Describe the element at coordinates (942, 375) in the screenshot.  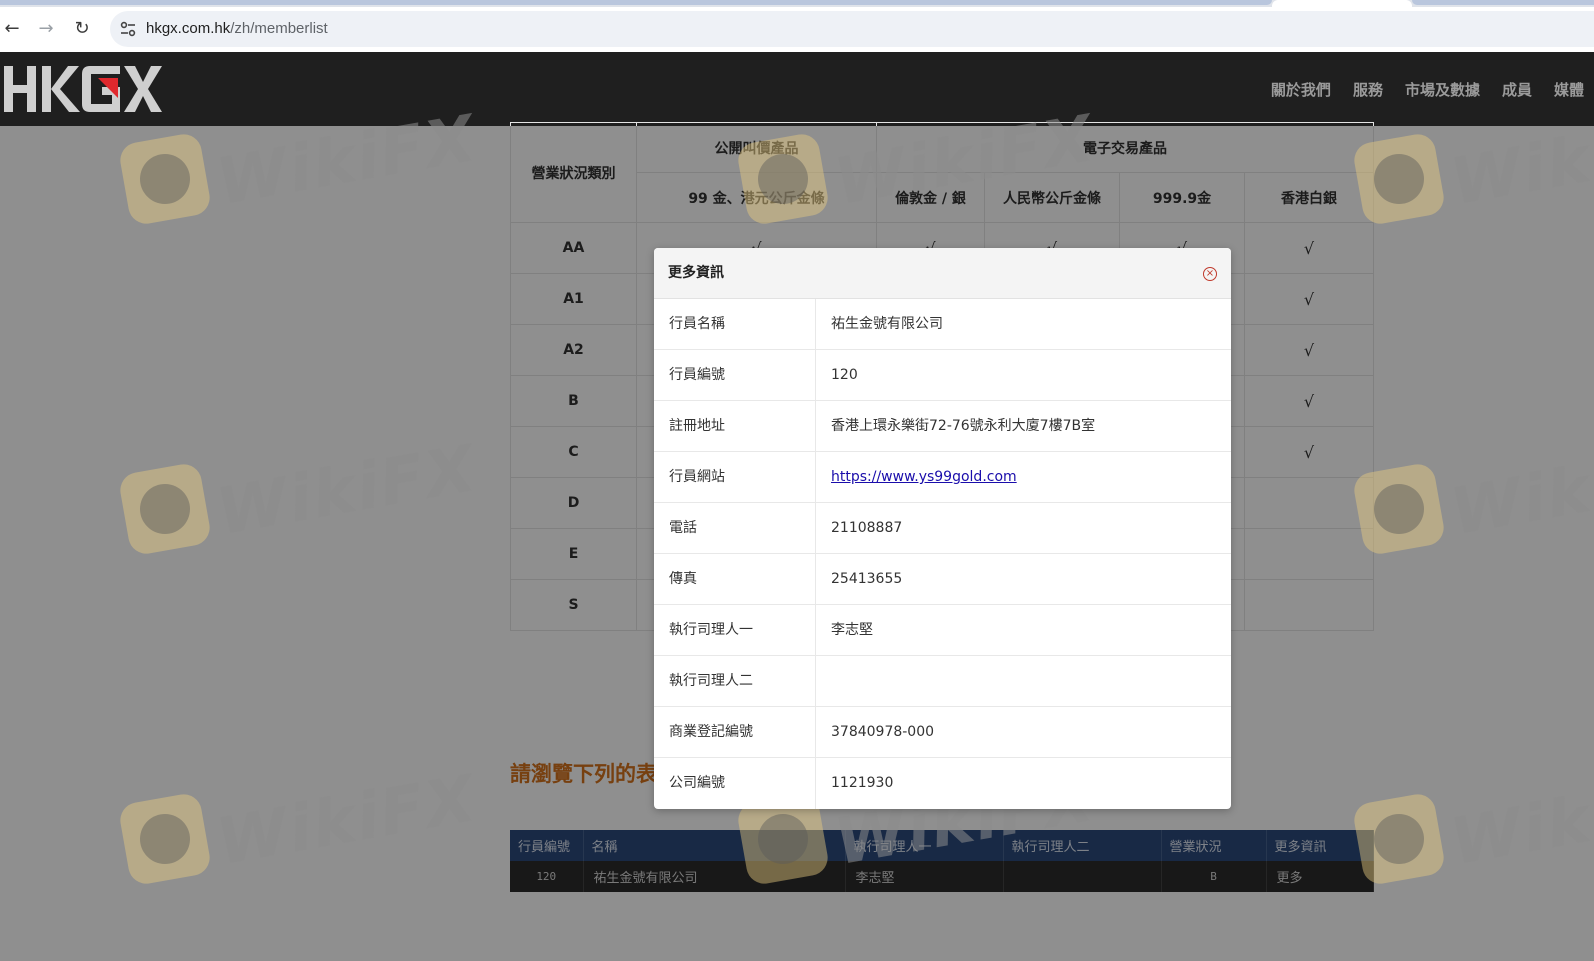
I see `info-row: 行員編號 120` at that location.